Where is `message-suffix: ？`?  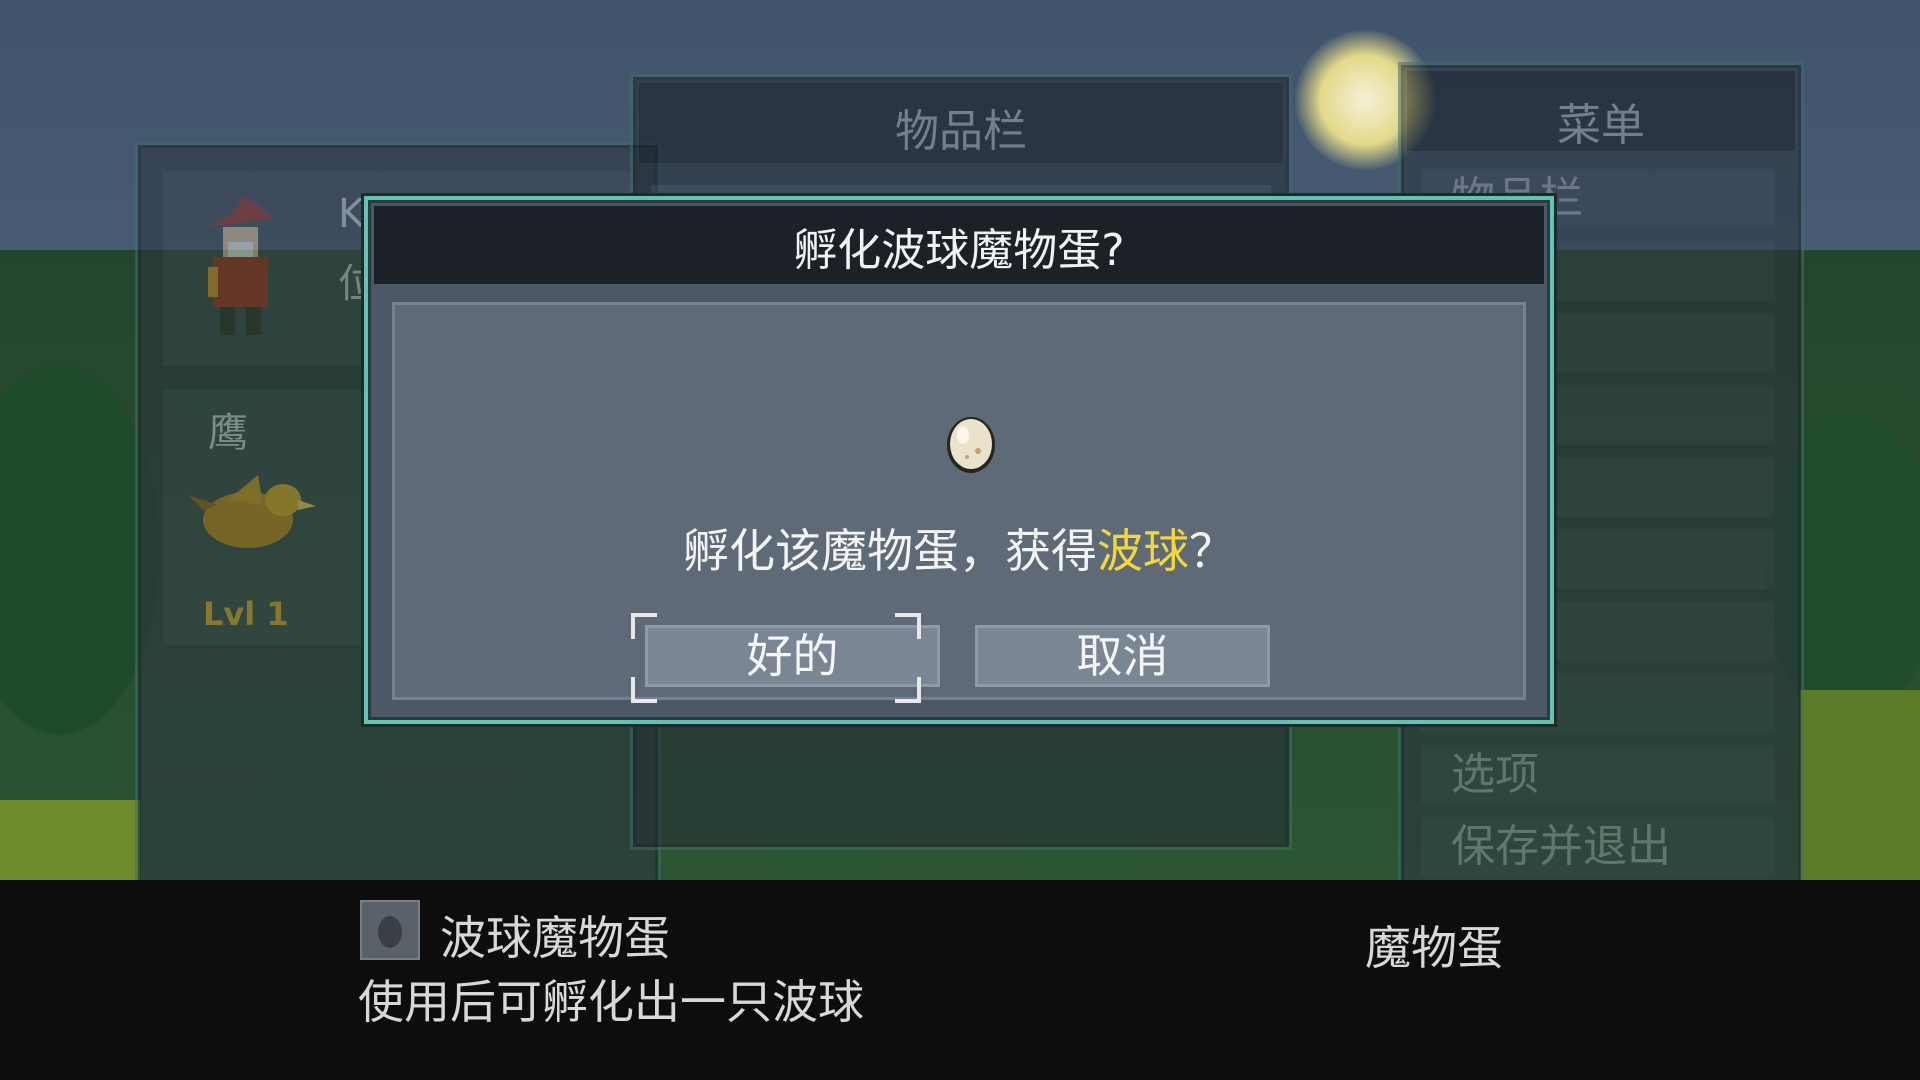 message-suffix: ？ is located at coordinates (1212, 551).